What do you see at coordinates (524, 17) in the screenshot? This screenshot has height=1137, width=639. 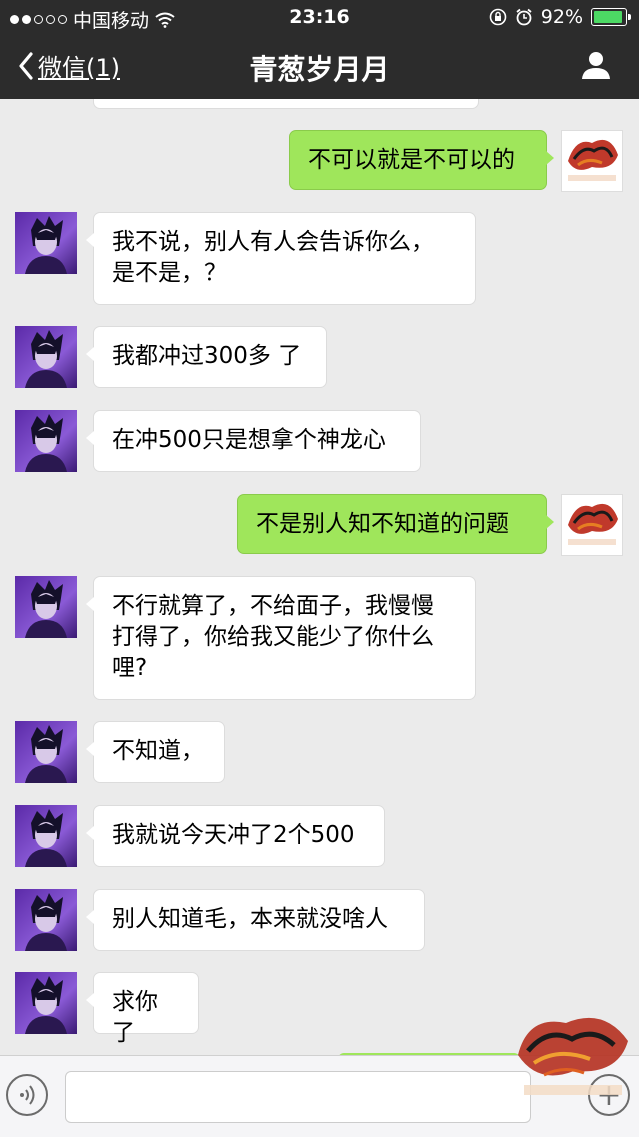 I see `alarm-icon` at bounding box center [524, 17].